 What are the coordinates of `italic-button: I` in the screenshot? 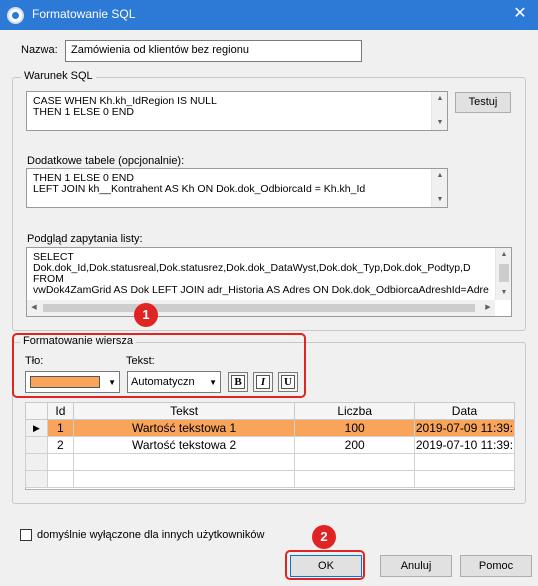 It's located at (263, 382).